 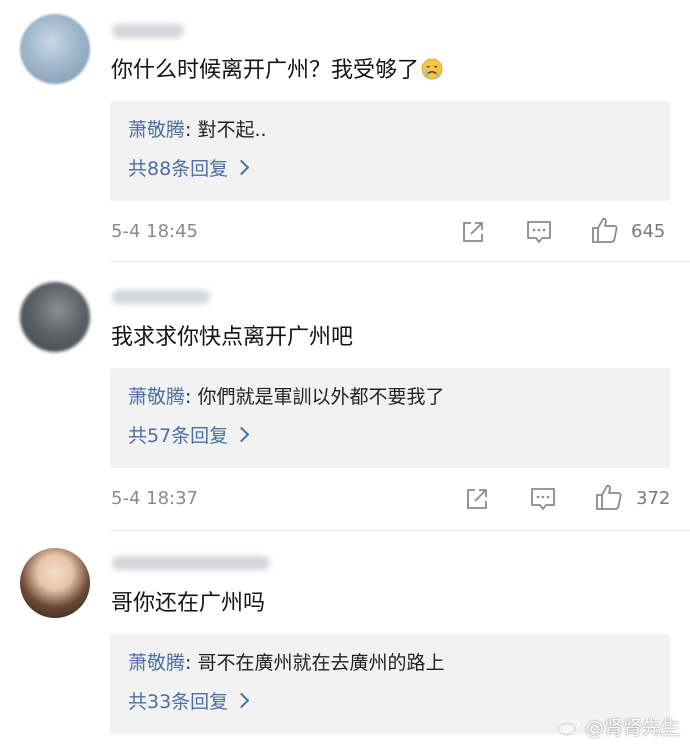 I want to click on reply-text: 對不起.., so click(x=232, y=130).